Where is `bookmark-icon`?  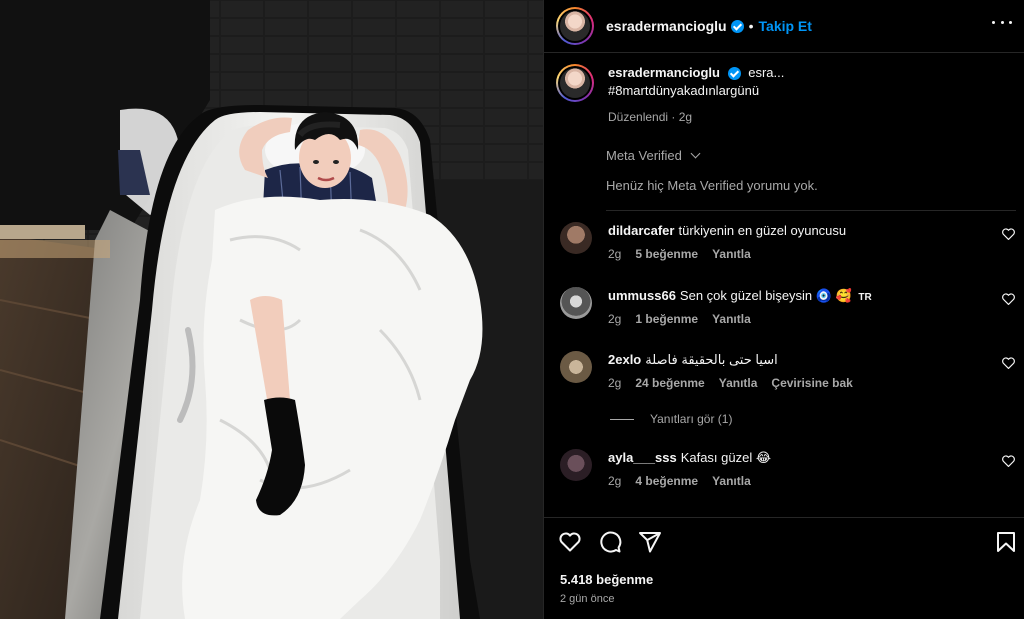 bookmark-icon is located at coordinates (1006, 542).